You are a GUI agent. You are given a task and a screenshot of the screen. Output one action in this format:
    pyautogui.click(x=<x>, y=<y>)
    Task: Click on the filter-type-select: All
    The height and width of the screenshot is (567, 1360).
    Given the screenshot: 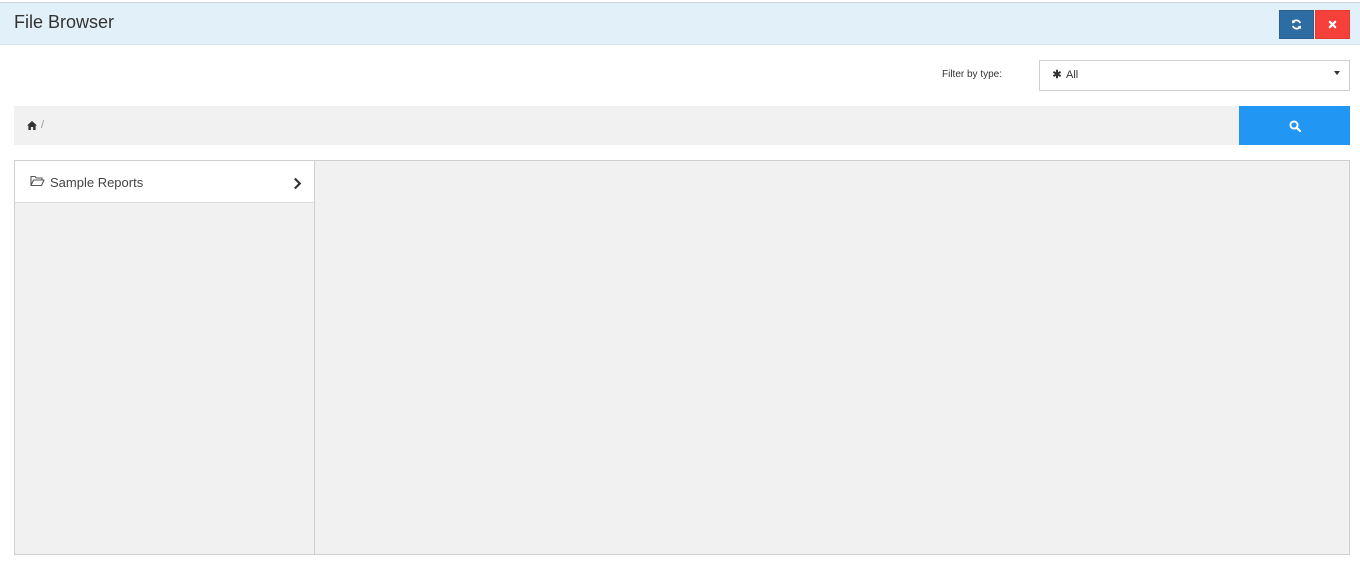 What is the action you would take?
    pyautogui.click(x=1194, y=75)
    